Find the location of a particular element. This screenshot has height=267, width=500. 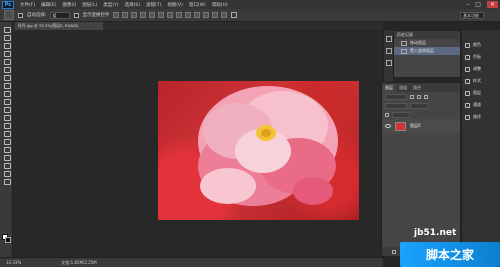

distribute-right-icon is located at coordinates (214, 15).